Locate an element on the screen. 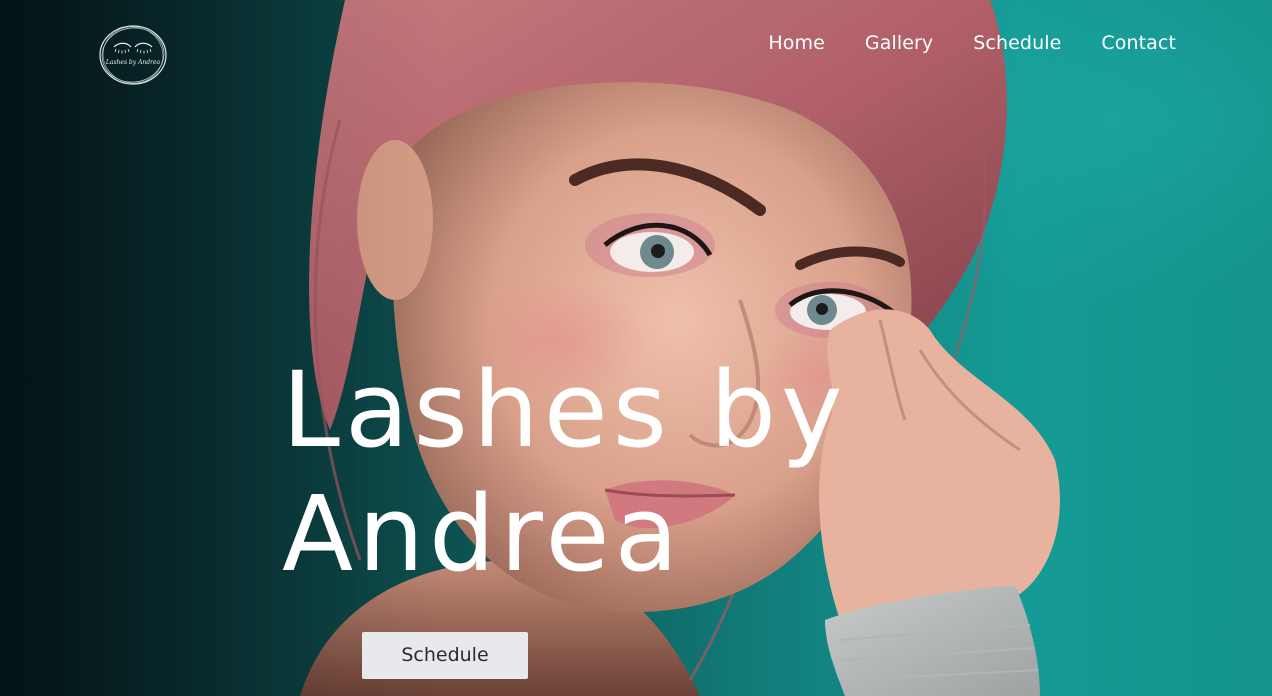  hero-title-line-2: Andrea is located at coordinates (483, 534).